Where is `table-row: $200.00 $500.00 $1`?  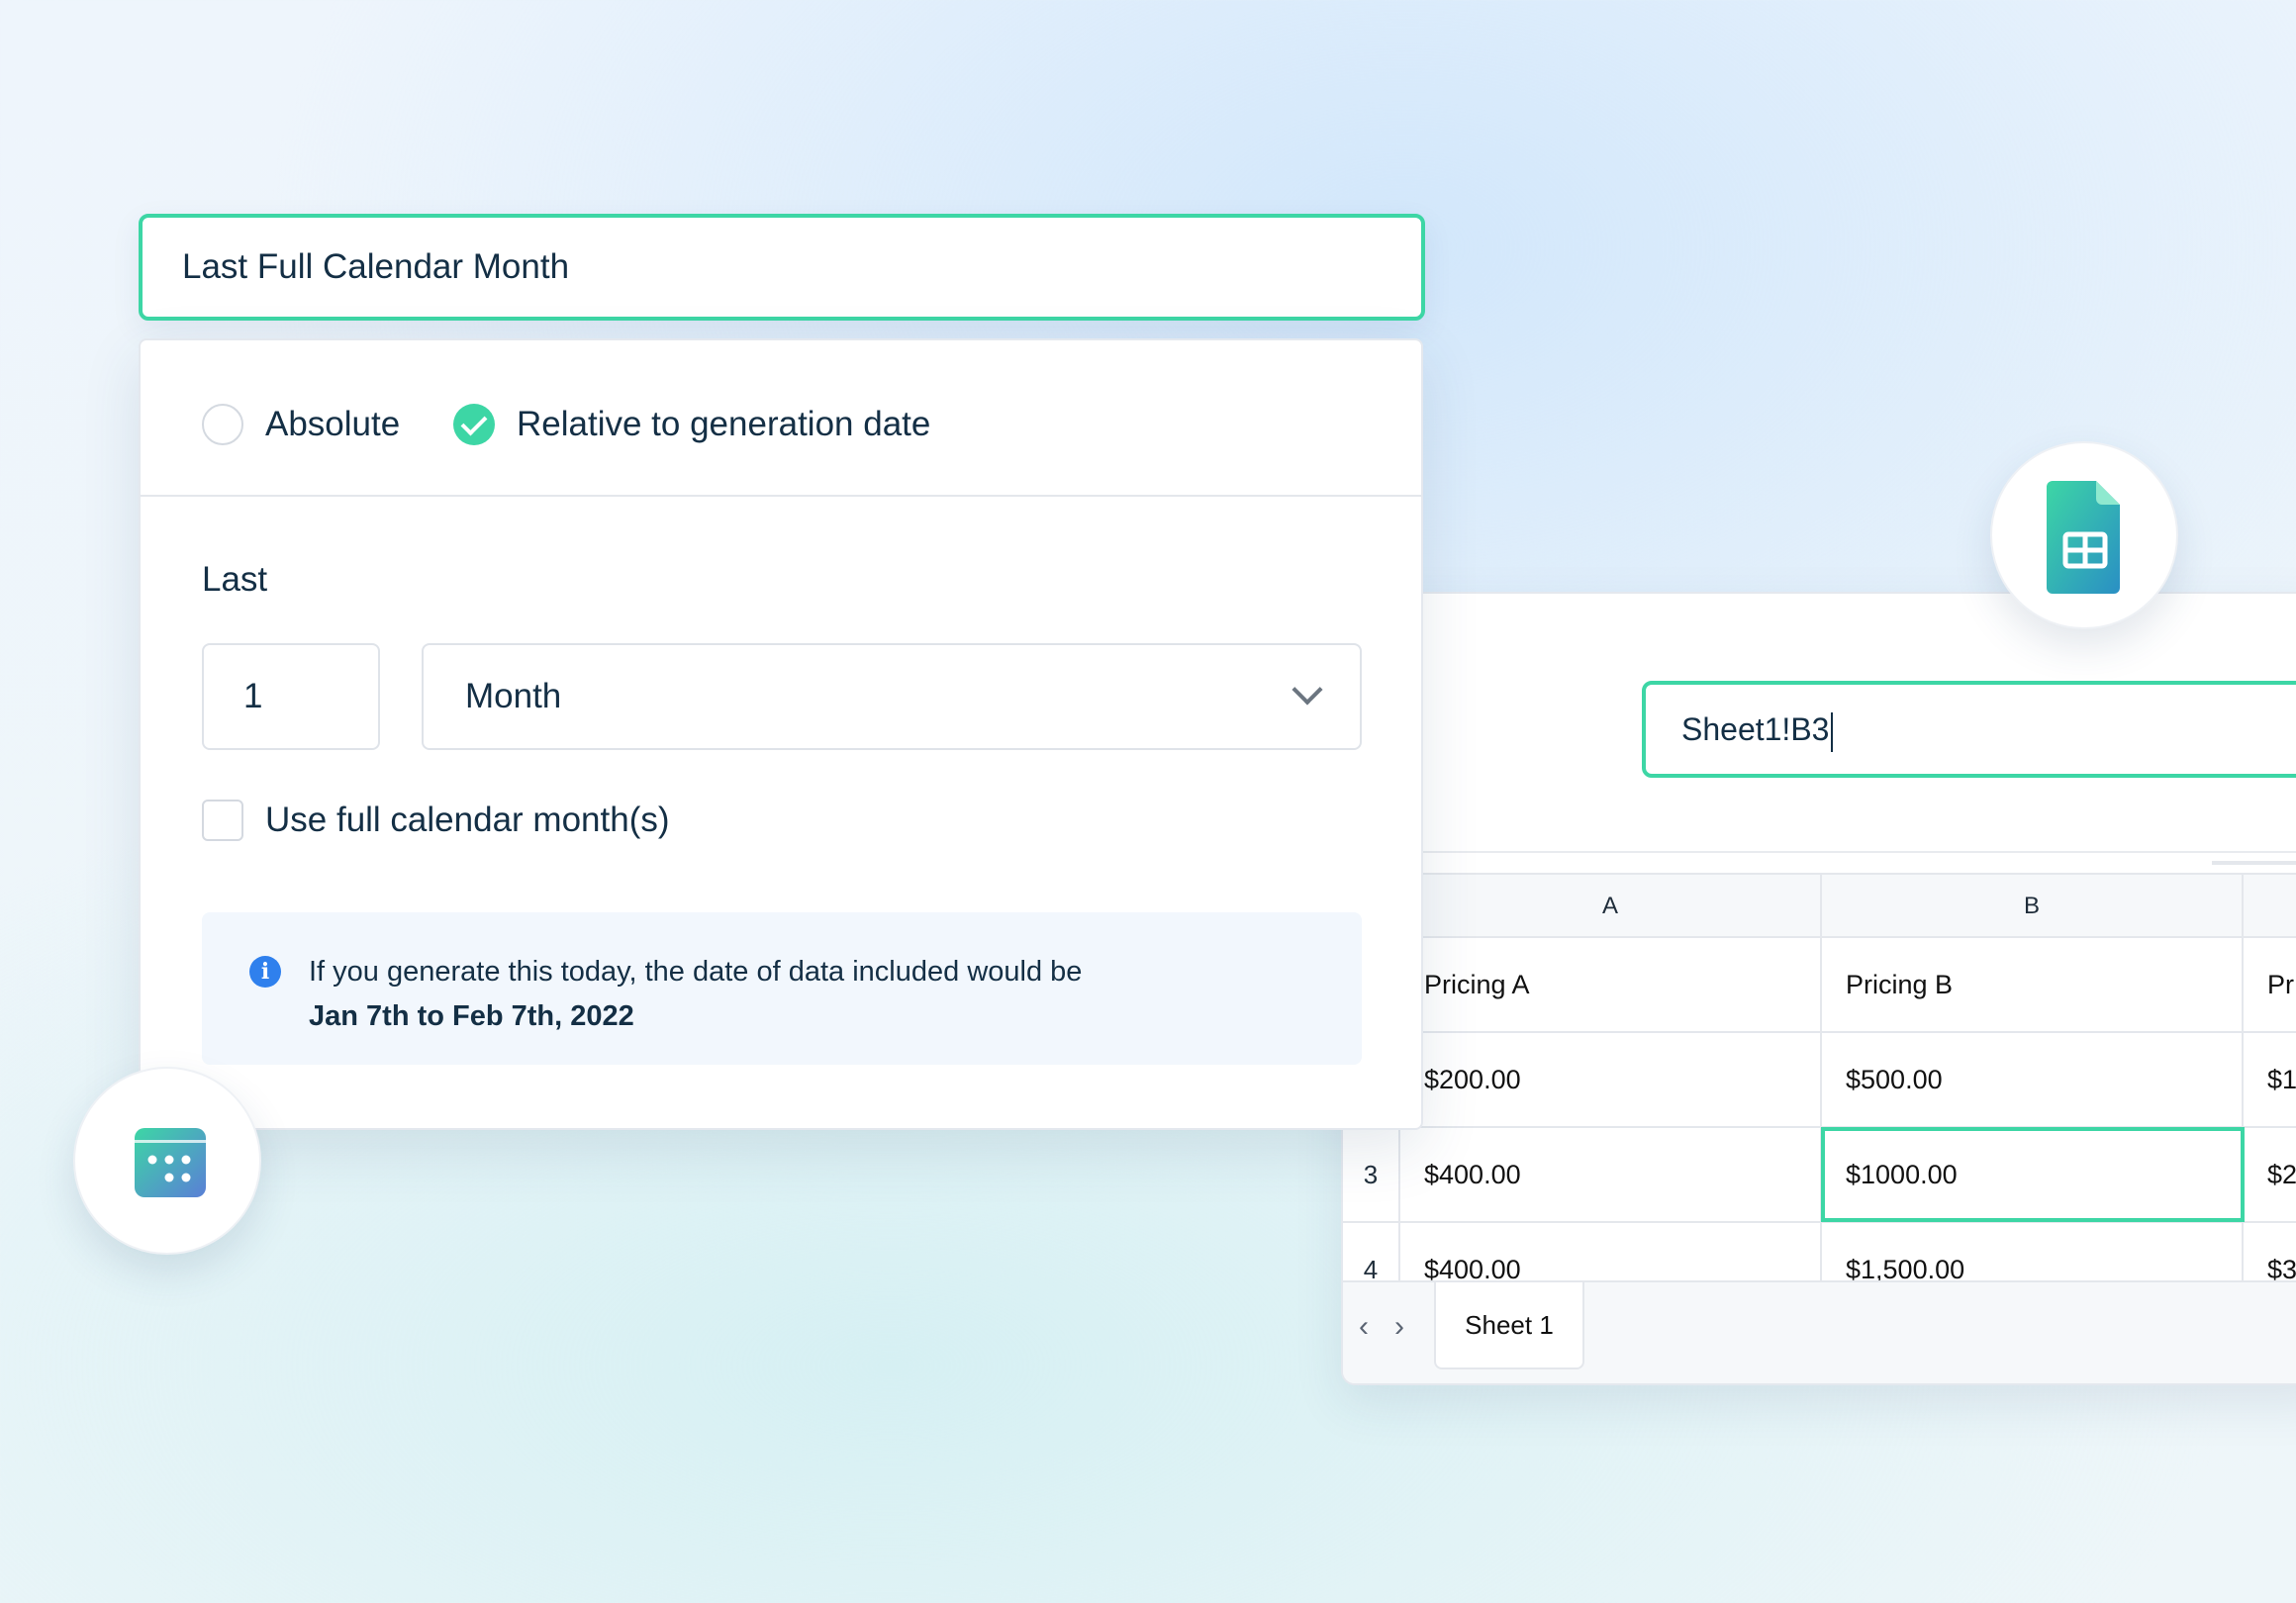 table-row: $200.00 $500.00 $1 is located at coordinates (1819, 1080).